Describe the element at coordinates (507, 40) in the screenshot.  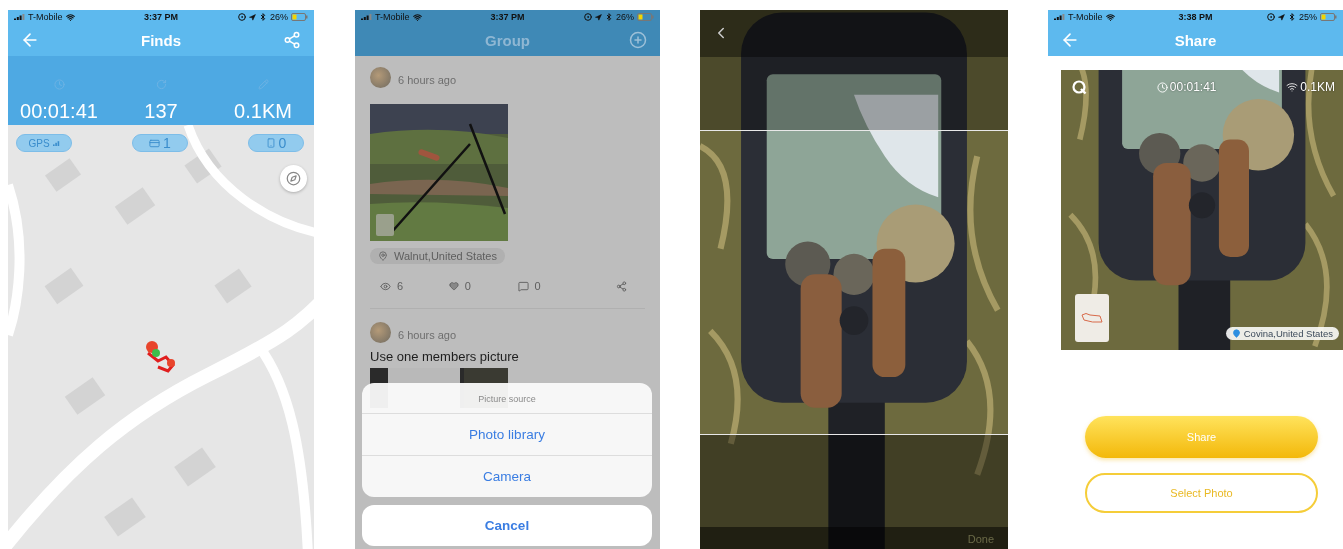
I see `screen-title: Group` at that location.